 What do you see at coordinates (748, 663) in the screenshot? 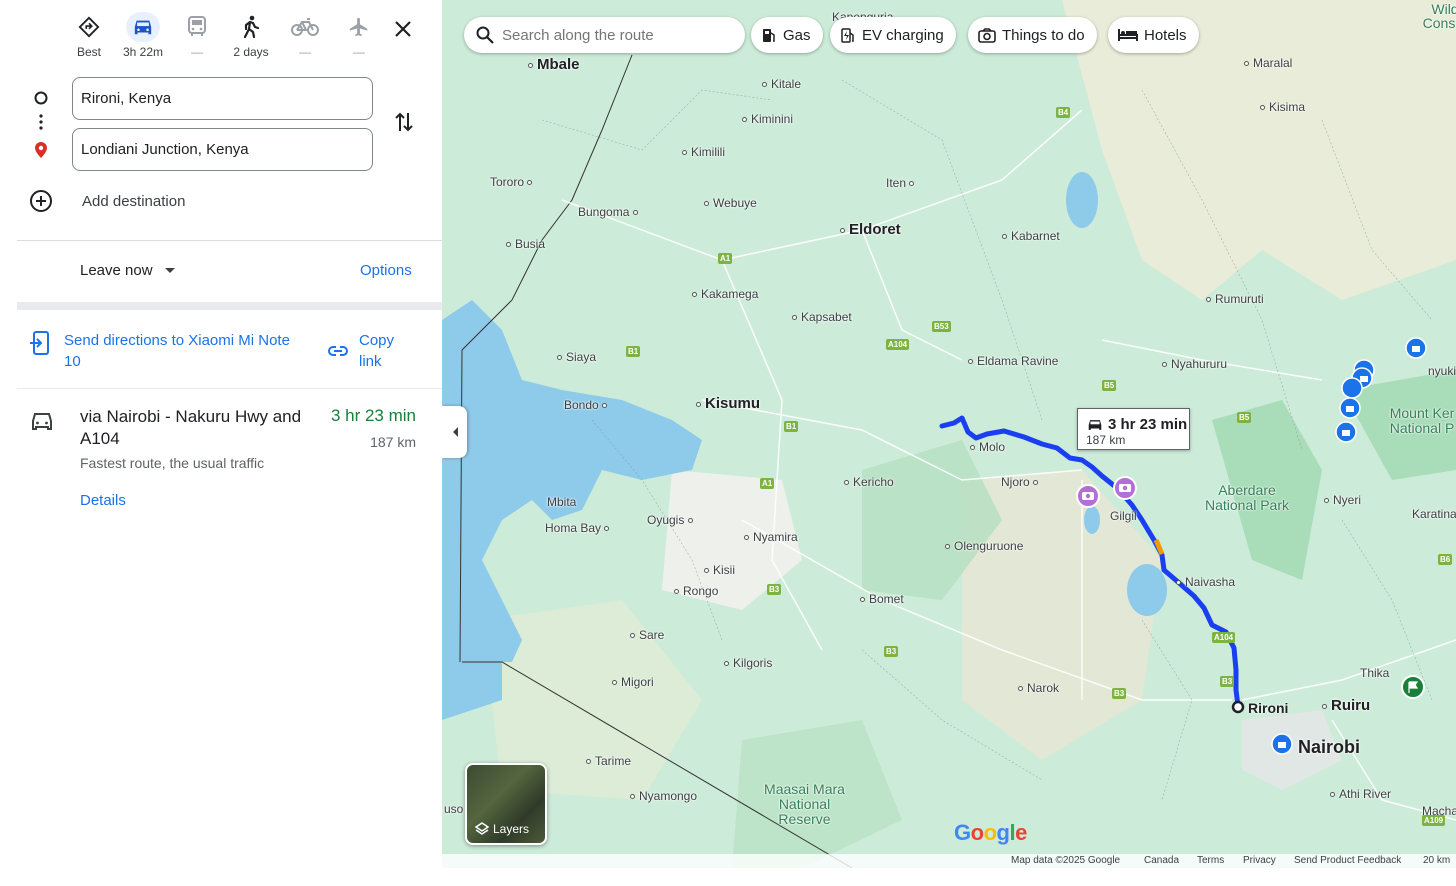
I see `map-place-label: Kilgoris` at bounding box center [748, 663].